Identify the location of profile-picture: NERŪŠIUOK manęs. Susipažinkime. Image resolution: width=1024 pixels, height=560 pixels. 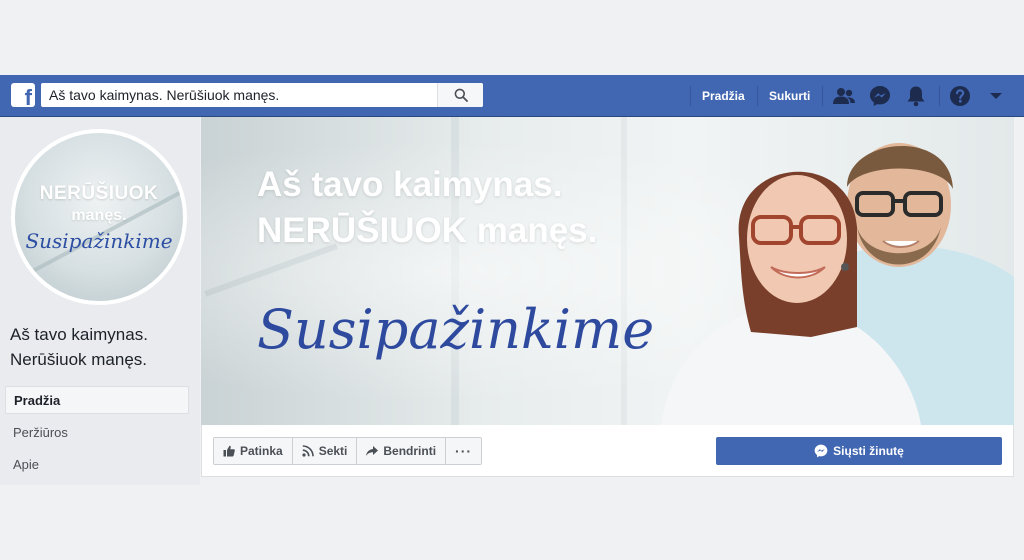
(99, 217).